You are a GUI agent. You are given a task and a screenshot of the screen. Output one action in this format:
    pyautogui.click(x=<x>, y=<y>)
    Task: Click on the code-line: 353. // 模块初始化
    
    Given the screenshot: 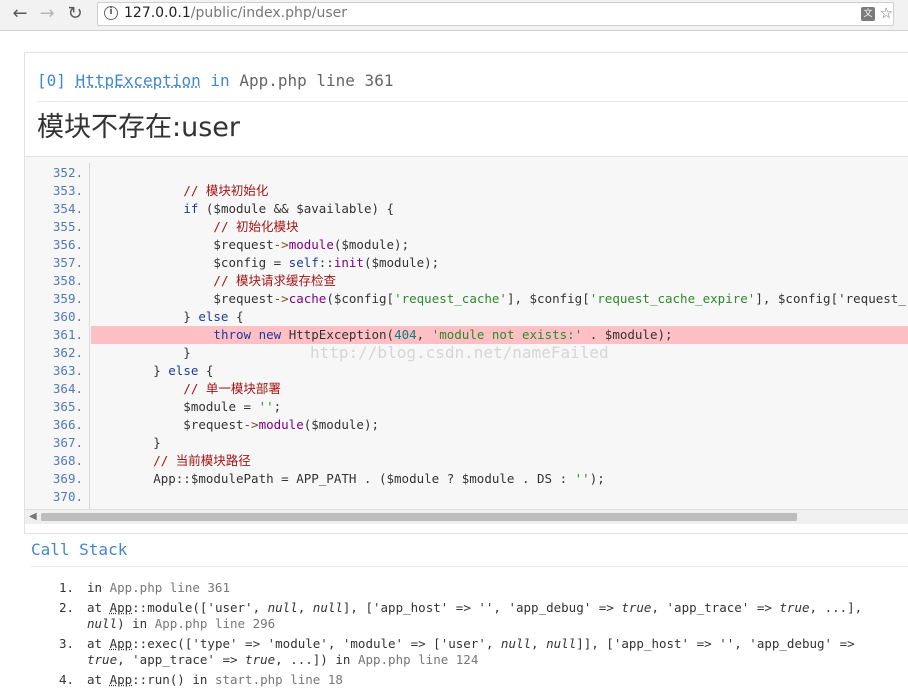 What is the action you would take?
    pyautogui.click(x=466, y=191)
    